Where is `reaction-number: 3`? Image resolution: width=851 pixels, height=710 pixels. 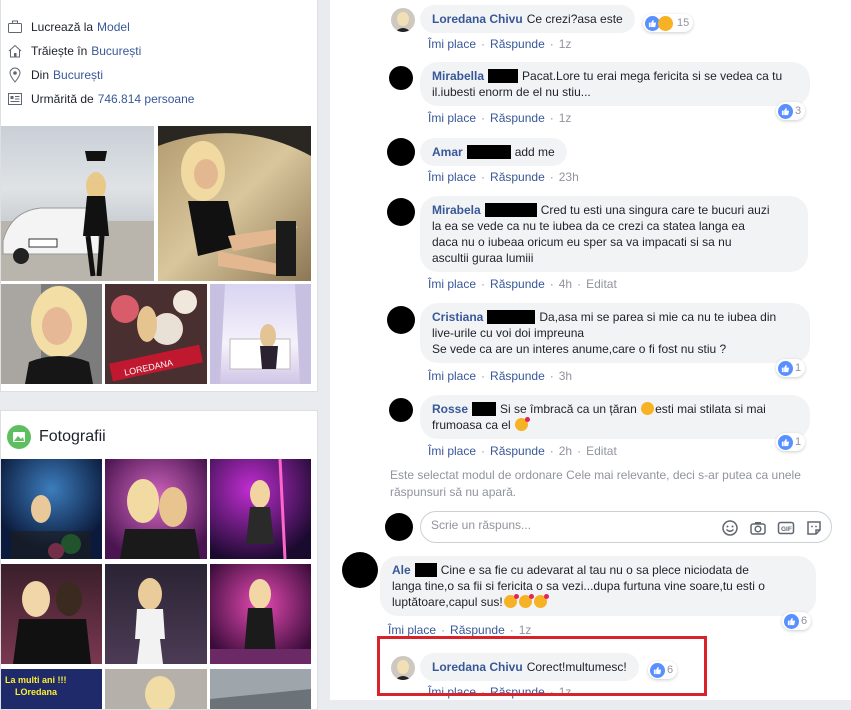
reaction-number: 3 is located at coordinates (798, 111).